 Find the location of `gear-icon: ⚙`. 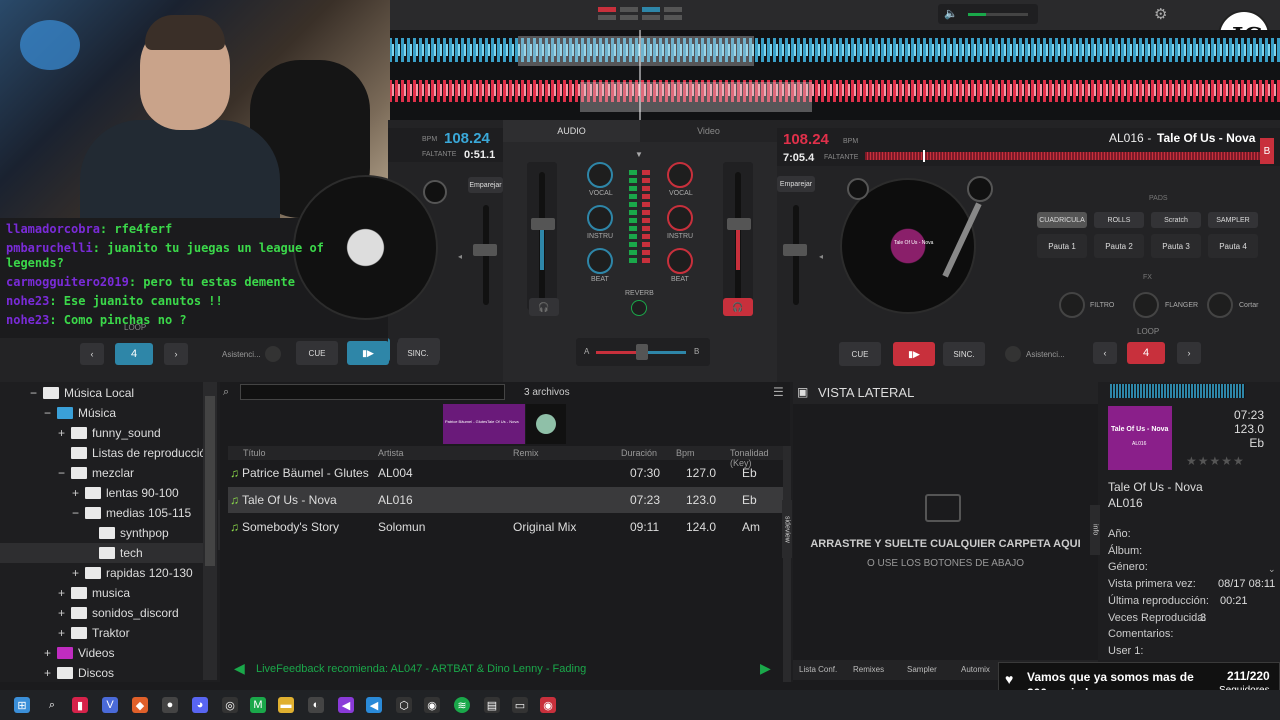

gear-icon: ⚙ is located at coordinates (1160, 14).